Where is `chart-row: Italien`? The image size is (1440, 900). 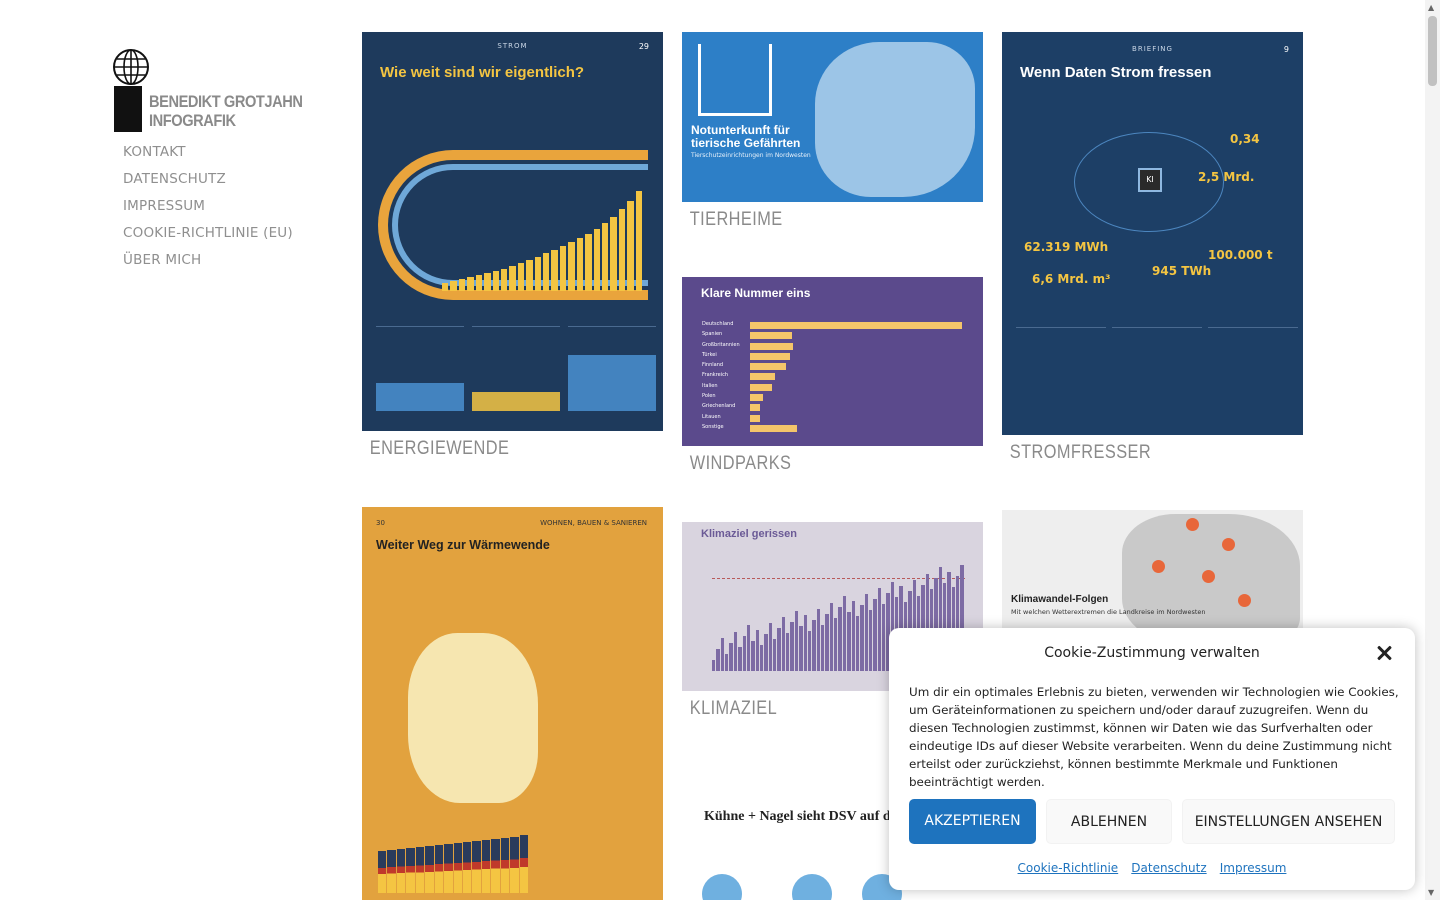 chart-row: Italien is located at coordinates (833, 388).